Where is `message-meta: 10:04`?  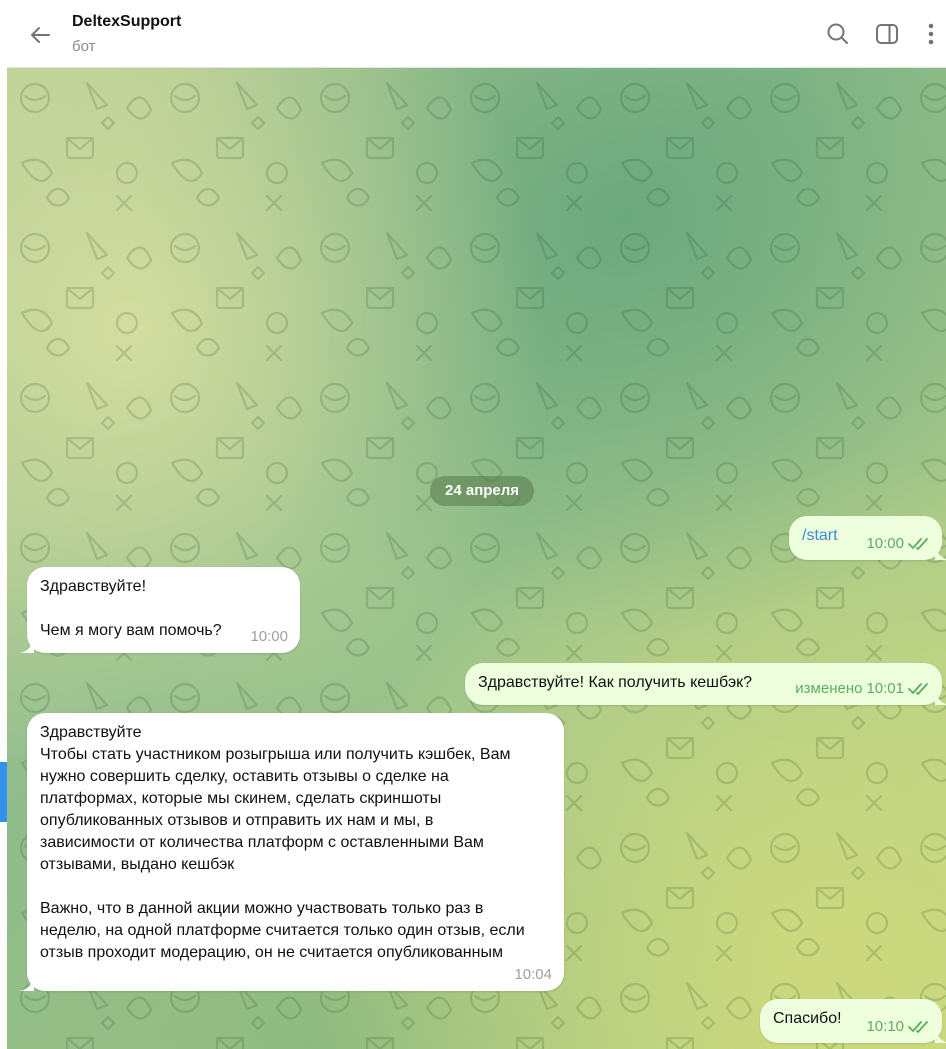
message-meta: 10:04 is located at coordinates (533, 975).